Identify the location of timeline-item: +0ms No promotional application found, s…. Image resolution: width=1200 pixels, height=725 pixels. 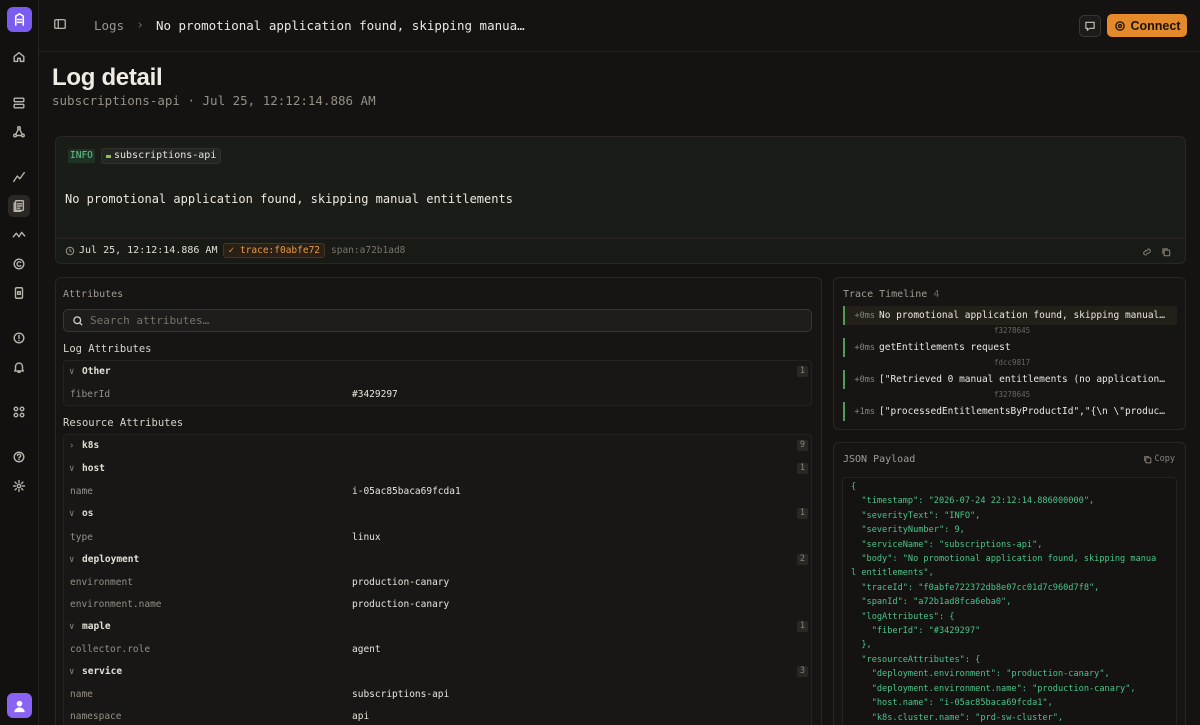
(1010, 315).